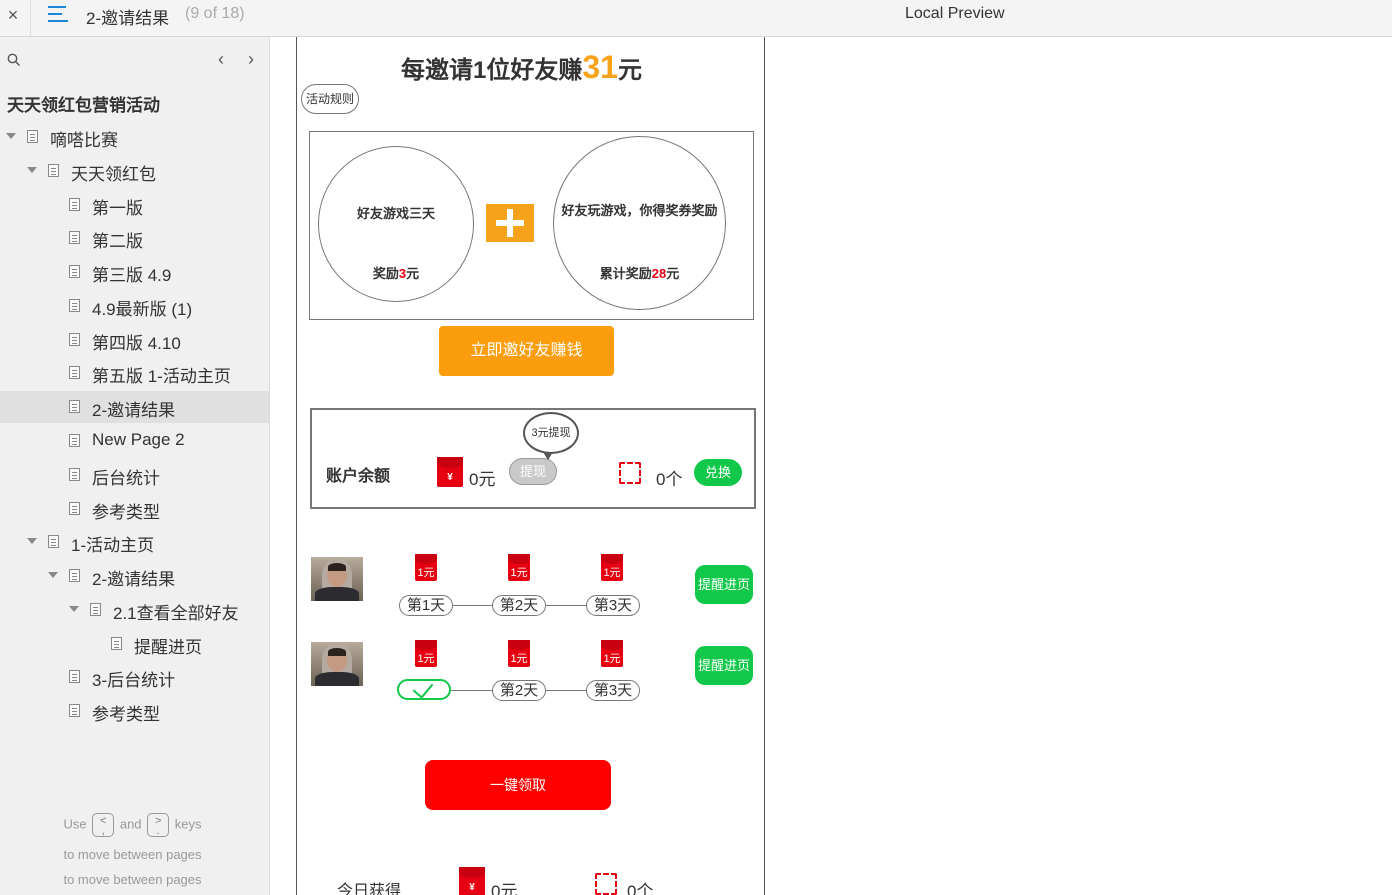  Describe the element at coordinates (13, 15) in the screenshot. I see `close-icon: ×` at that location.